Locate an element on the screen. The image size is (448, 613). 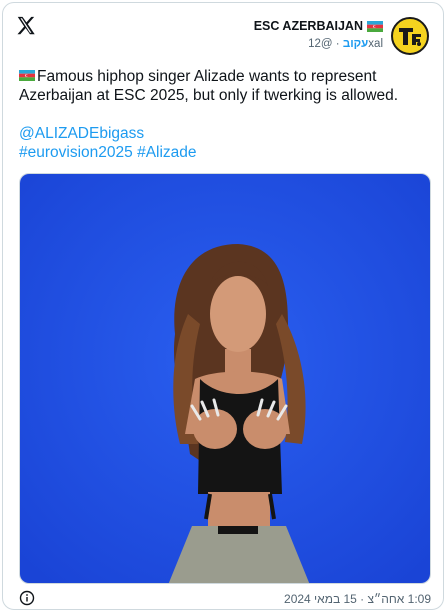
hashtag-link-alizade: #Alizade is located at coordinates (166, 152).